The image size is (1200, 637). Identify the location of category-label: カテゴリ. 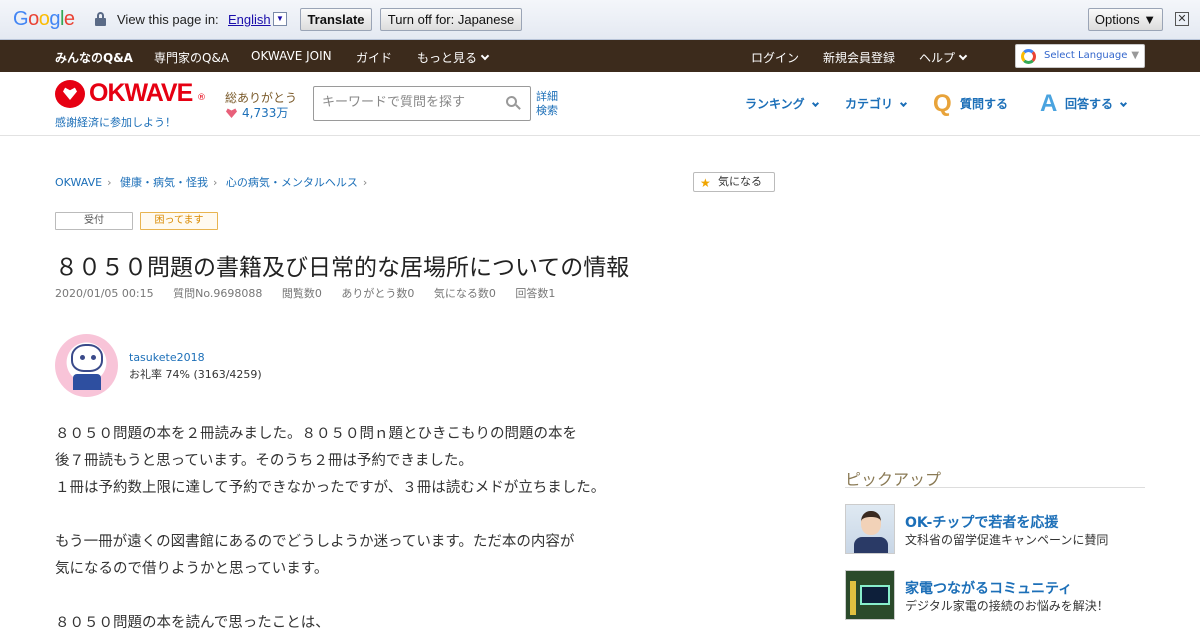
(869, 104).